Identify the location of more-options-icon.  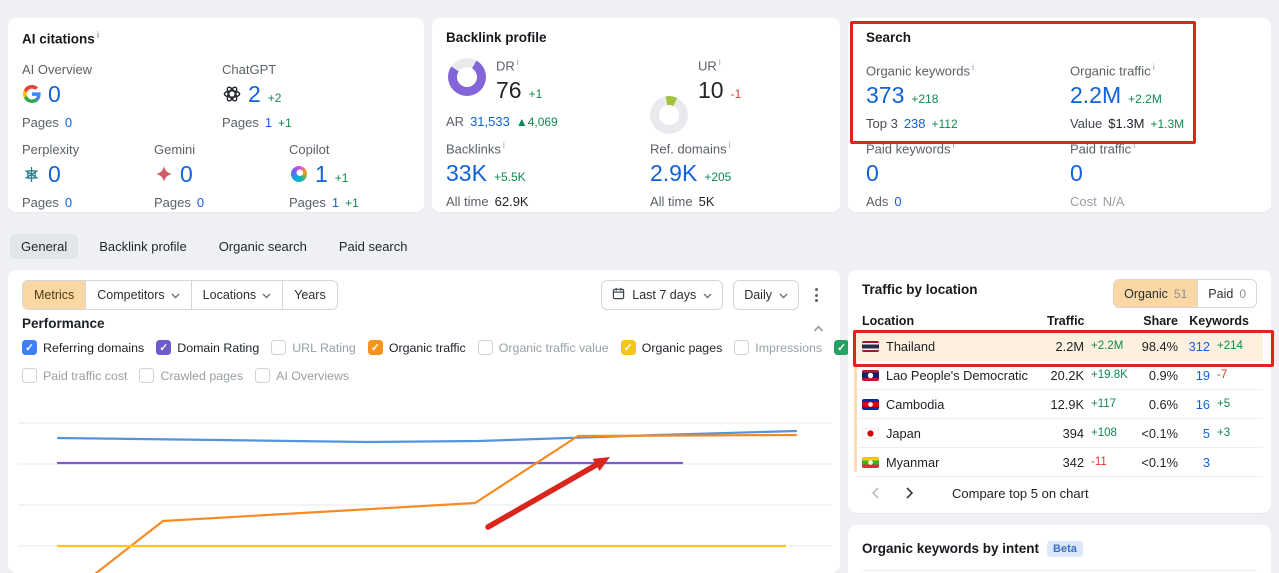
(816, 295).